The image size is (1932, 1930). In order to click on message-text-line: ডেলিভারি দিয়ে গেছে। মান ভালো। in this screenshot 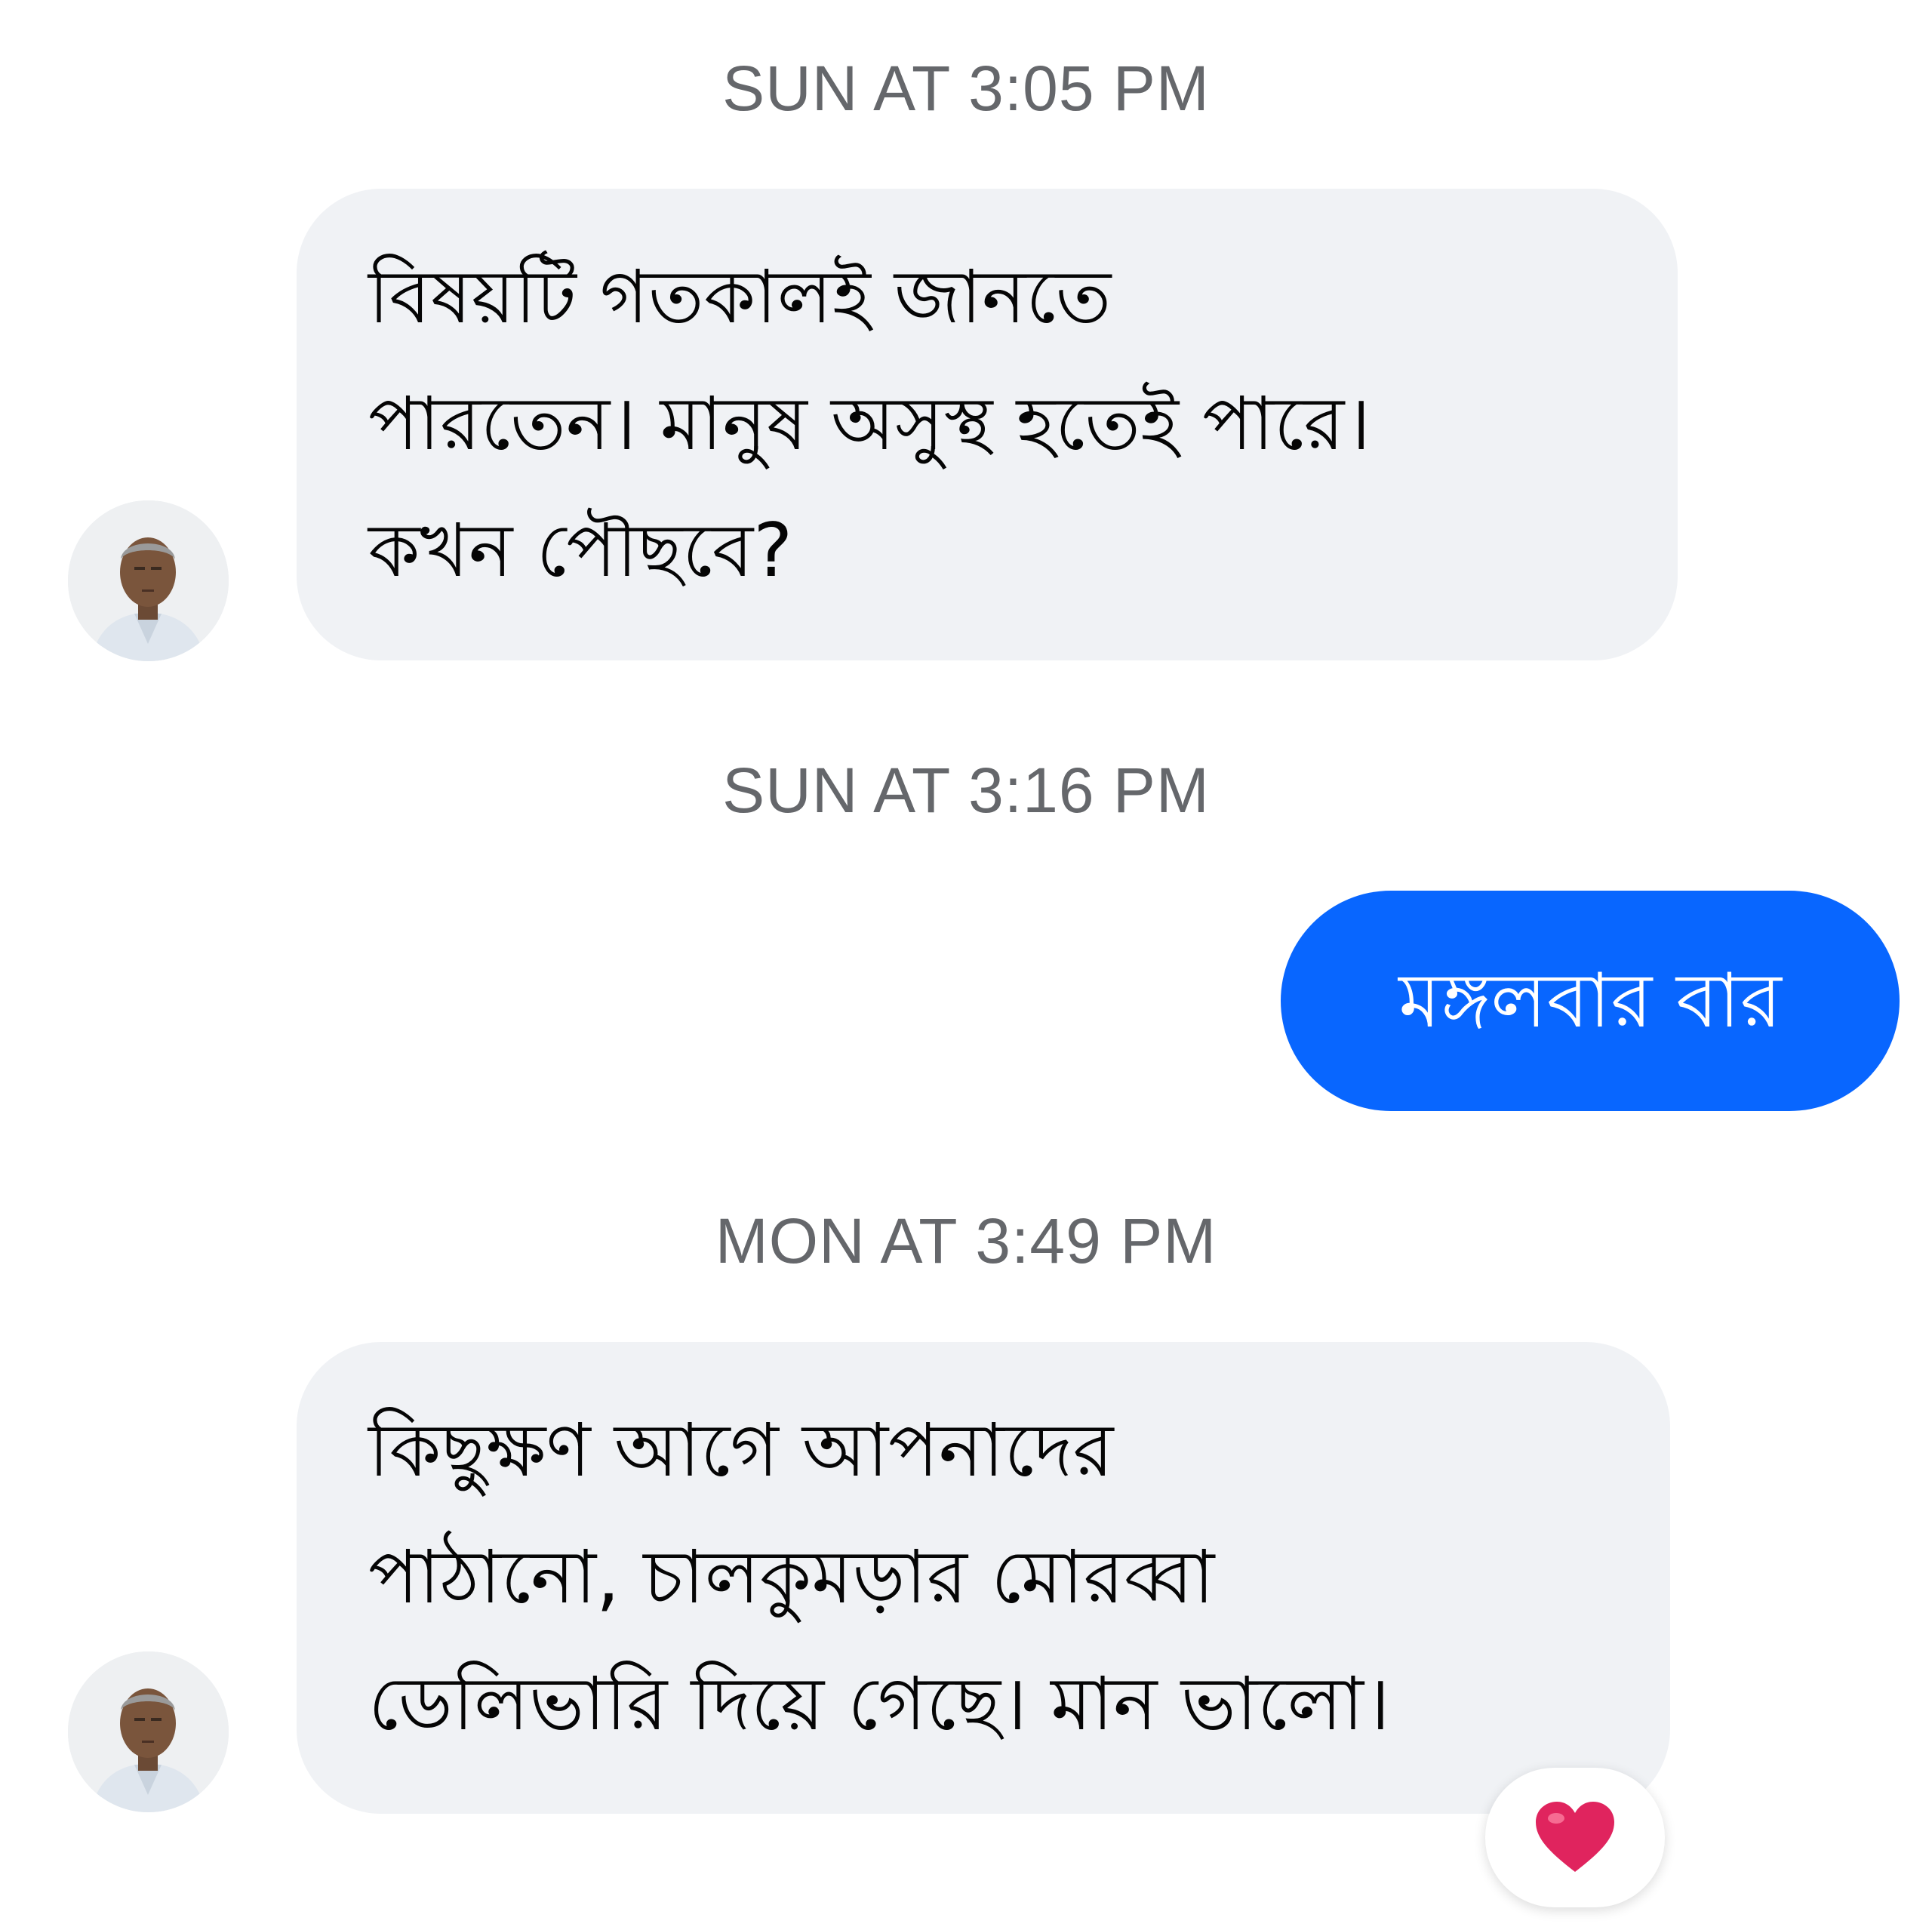, I will do `click(879, 1704)`.